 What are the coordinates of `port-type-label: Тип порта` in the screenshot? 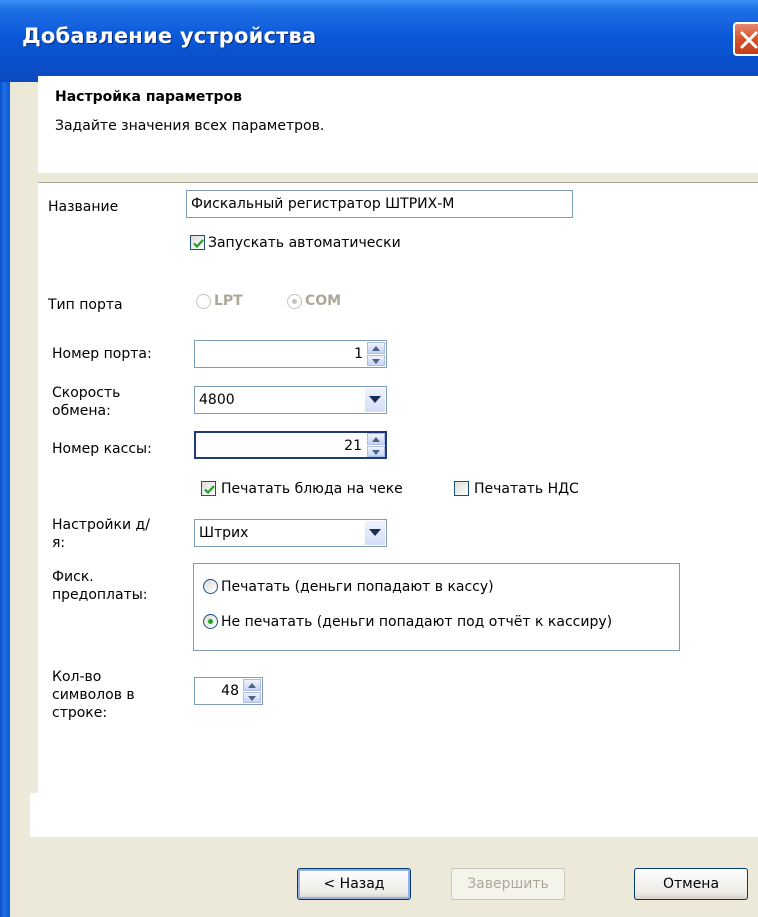 It's located at (85, 305).